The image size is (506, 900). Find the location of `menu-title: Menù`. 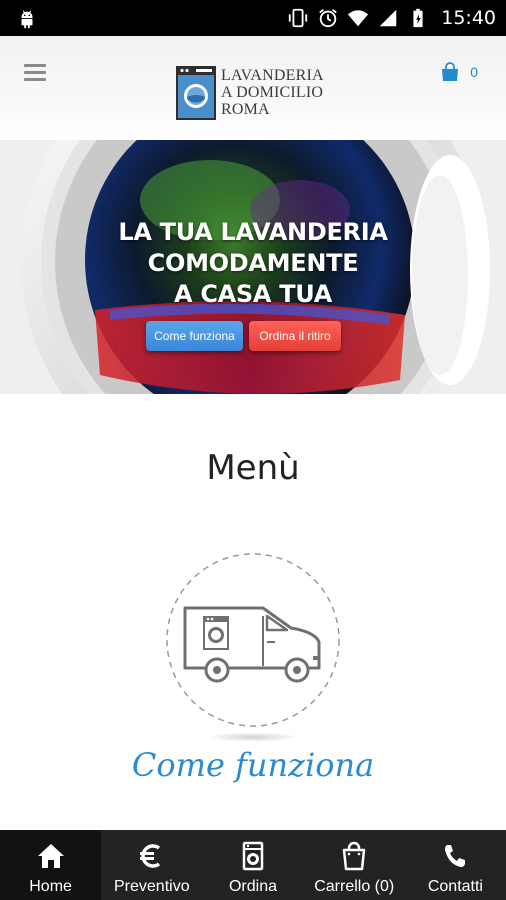

menu-title: Menù is located at coordinates (253, 468).